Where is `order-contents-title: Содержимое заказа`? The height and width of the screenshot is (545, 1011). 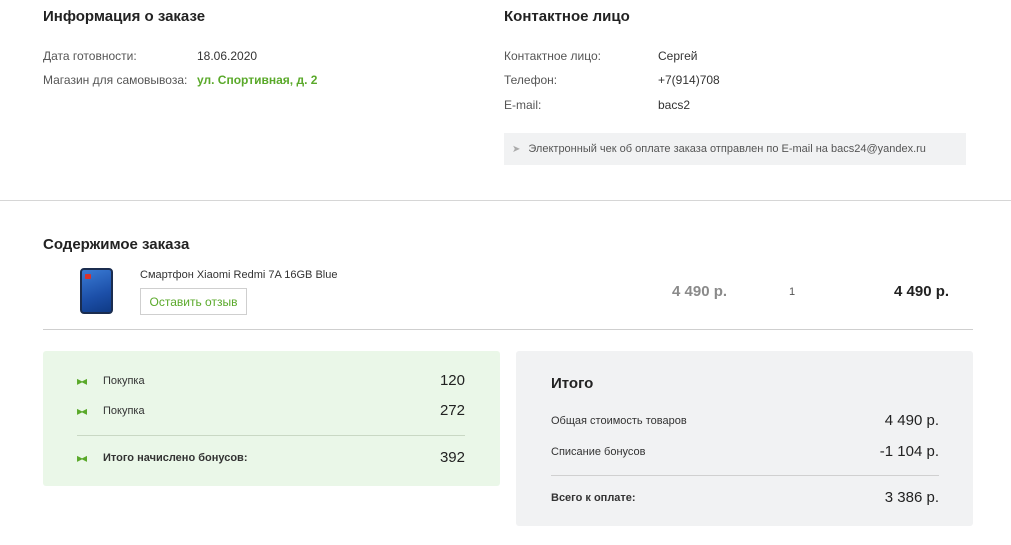
order-contents-title: Содержимое заказа is located at coordinates (116, 244).